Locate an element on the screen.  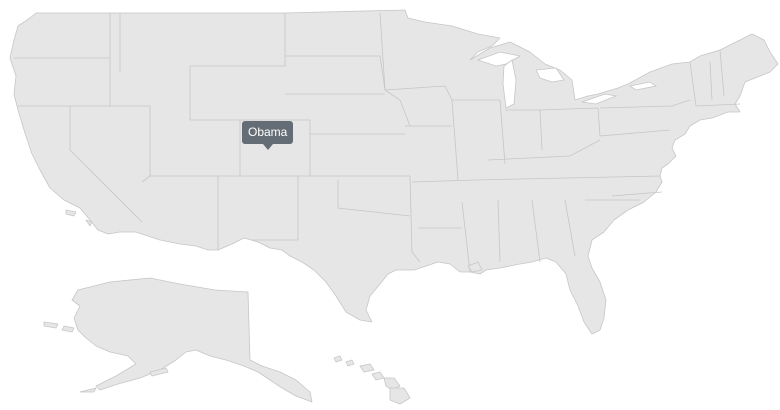
tooltip-label: Obama is located at coordinates (268, 132).